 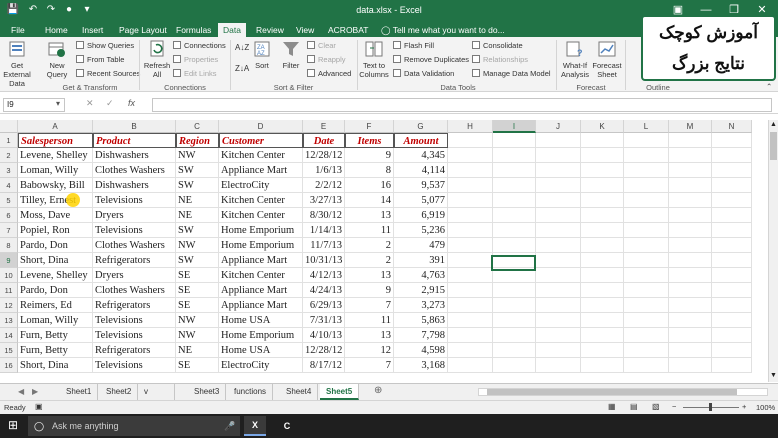 What do you see at coordinates (321, 45) in the screenshot?
I see `clear-button: Clear` at bounding box center [321, 45].